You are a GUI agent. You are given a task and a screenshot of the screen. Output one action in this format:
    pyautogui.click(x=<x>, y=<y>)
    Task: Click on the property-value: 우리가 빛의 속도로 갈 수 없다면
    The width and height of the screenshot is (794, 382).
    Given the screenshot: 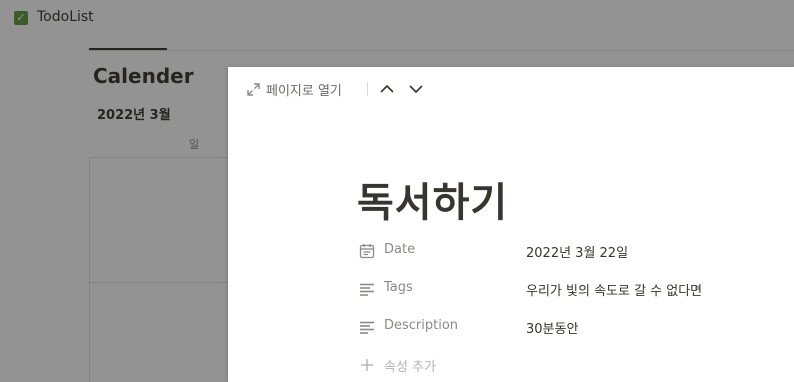 What is the action you would take?
    pyautogui.click(x=614, y=289)
    